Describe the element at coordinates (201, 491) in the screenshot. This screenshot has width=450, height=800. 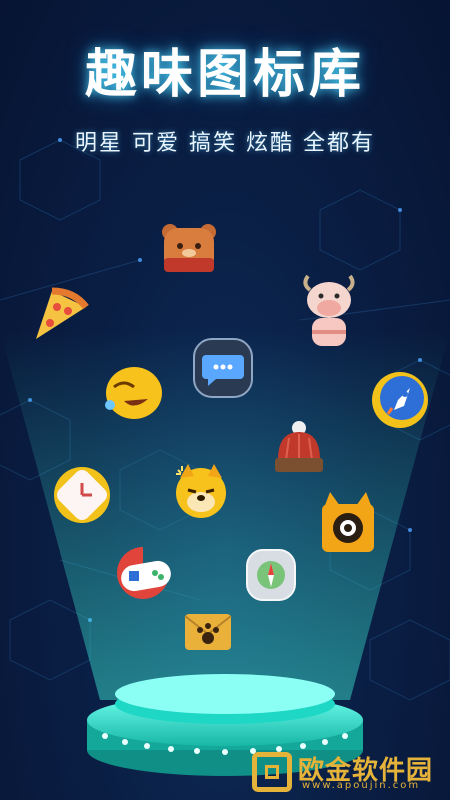
I see `doge-icon` at that location.